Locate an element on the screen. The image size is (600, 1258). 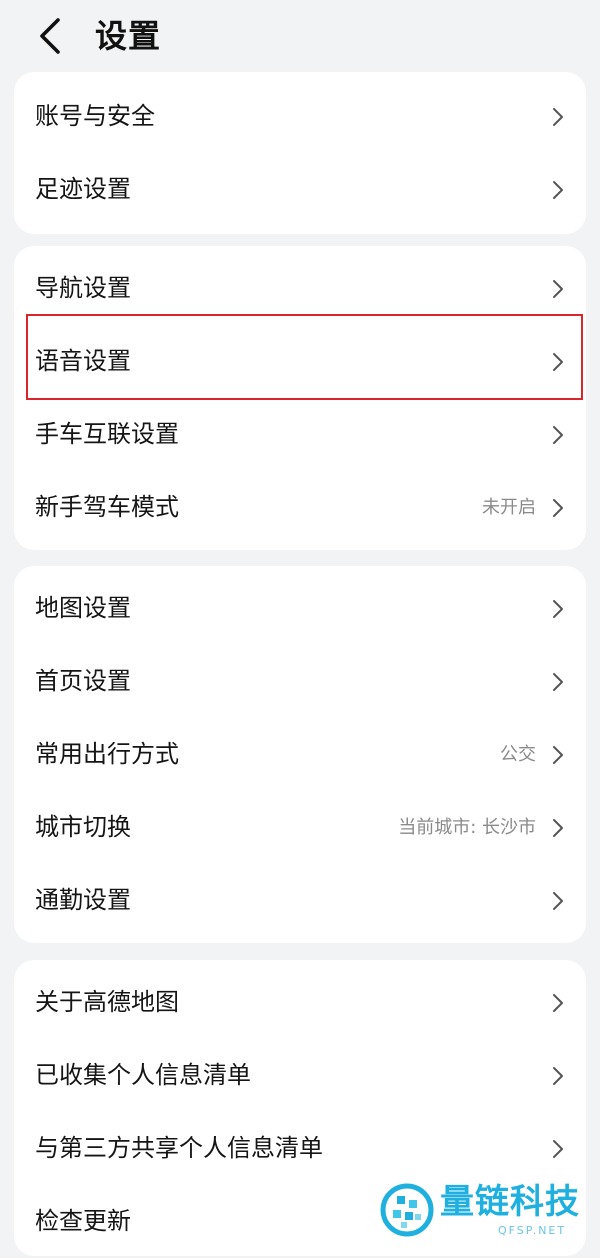
row-label: 检查更新 is located at coordinates (83, 1221).